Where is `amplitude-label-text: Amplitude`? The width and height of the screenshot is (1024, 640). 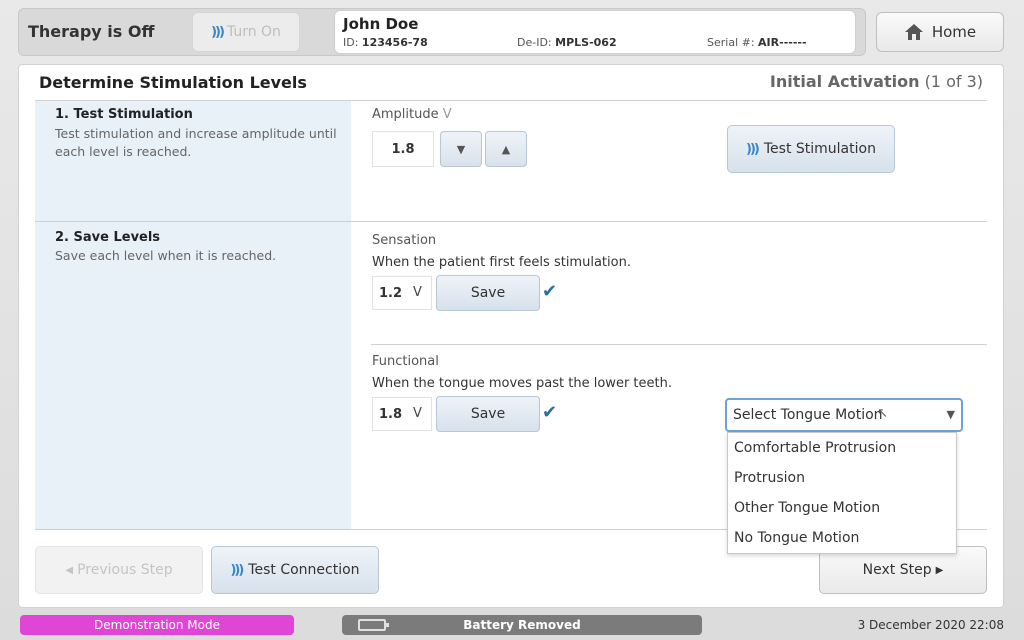
amplitude-label-text: Amplitude is located at coordinates (405, 114).